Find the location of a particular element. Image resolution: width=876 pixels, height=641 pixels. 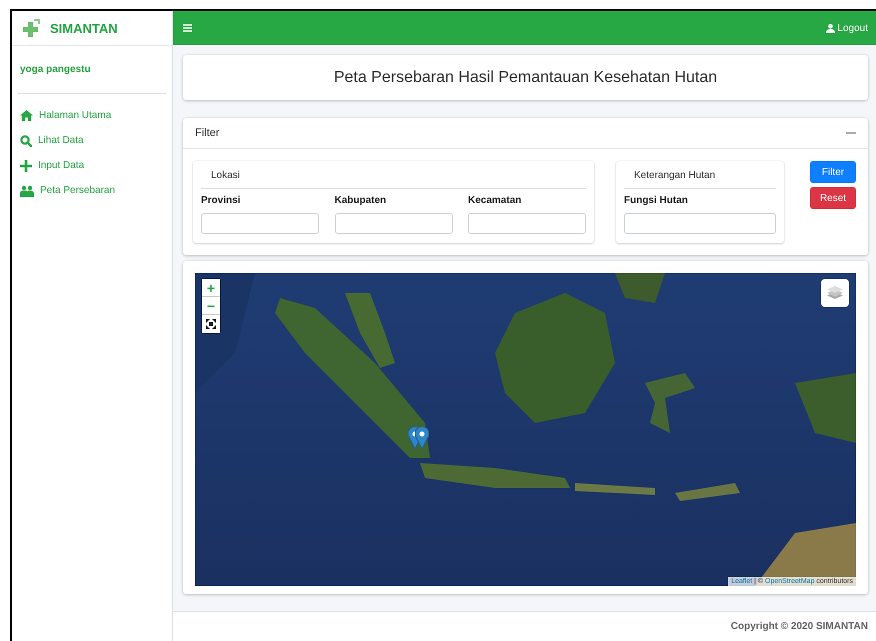

logout-link: Logout is located at coordinates (847, 28).